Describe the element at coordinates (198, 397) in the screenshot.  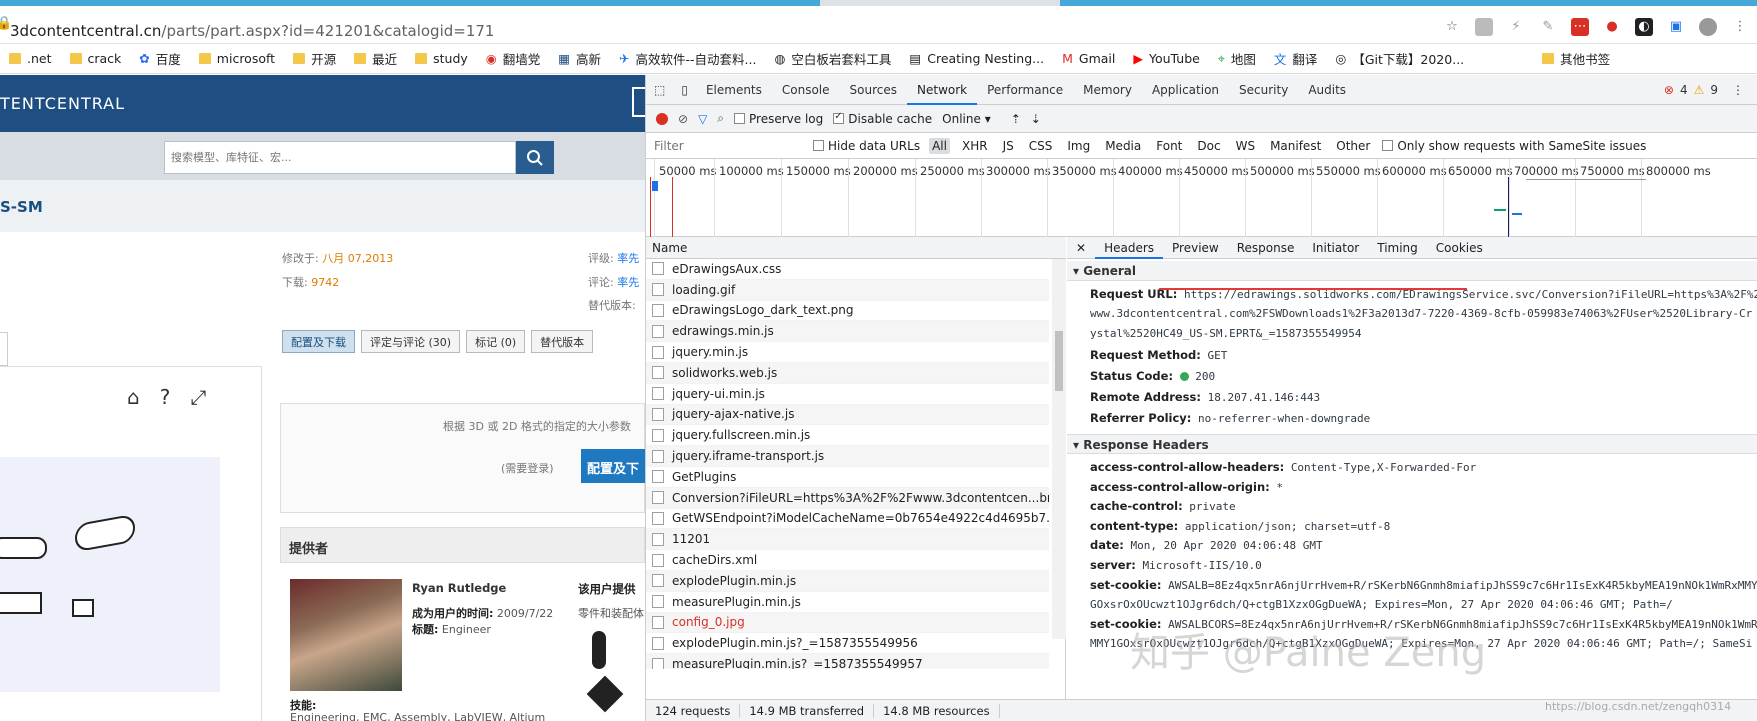
I see `fullscreen-icon: ⤢` at that location.